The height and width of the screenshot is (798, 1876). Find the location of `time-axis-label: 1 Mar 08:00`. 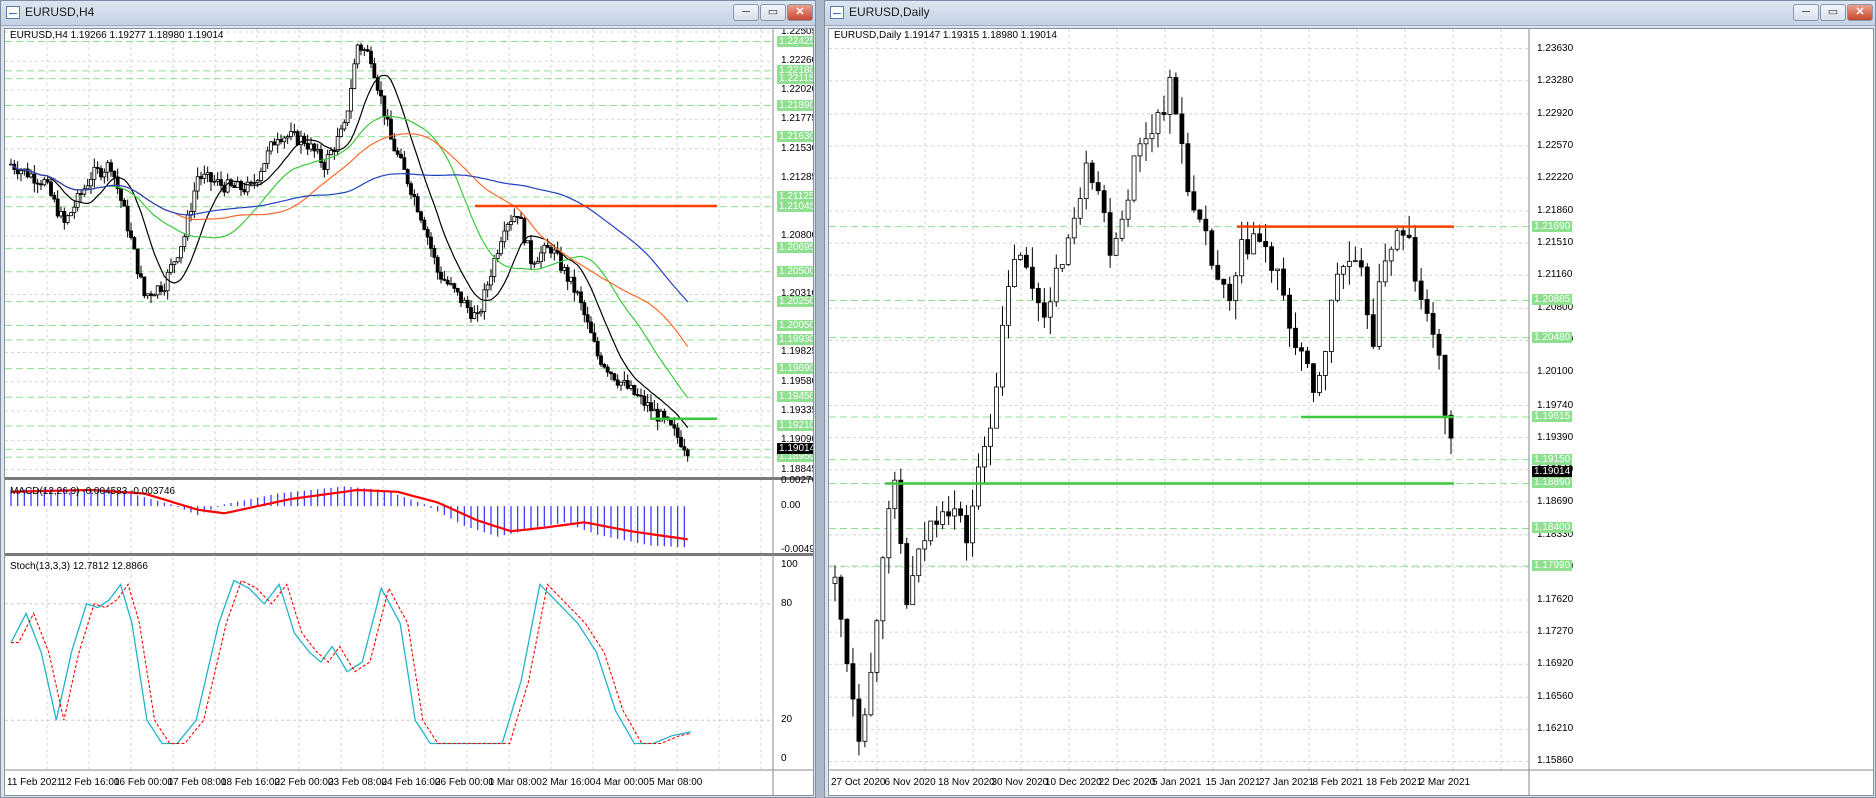

time-axis-label: 1 Mar 08:00 is located at coordinates (515, 782).